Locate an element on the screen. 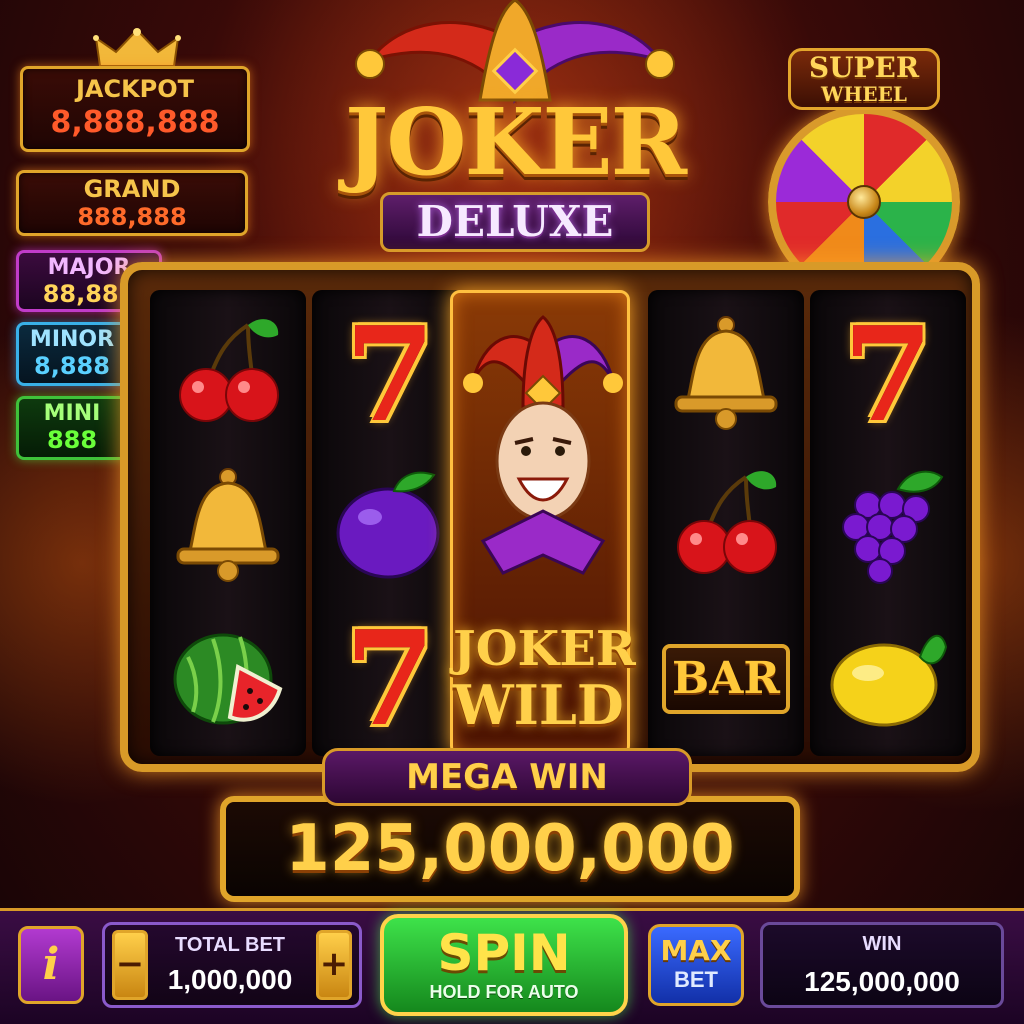 Image resolution: width=1024 pixels, height=1024 pixels. wheel-hub is located at coordinates (864, 202).